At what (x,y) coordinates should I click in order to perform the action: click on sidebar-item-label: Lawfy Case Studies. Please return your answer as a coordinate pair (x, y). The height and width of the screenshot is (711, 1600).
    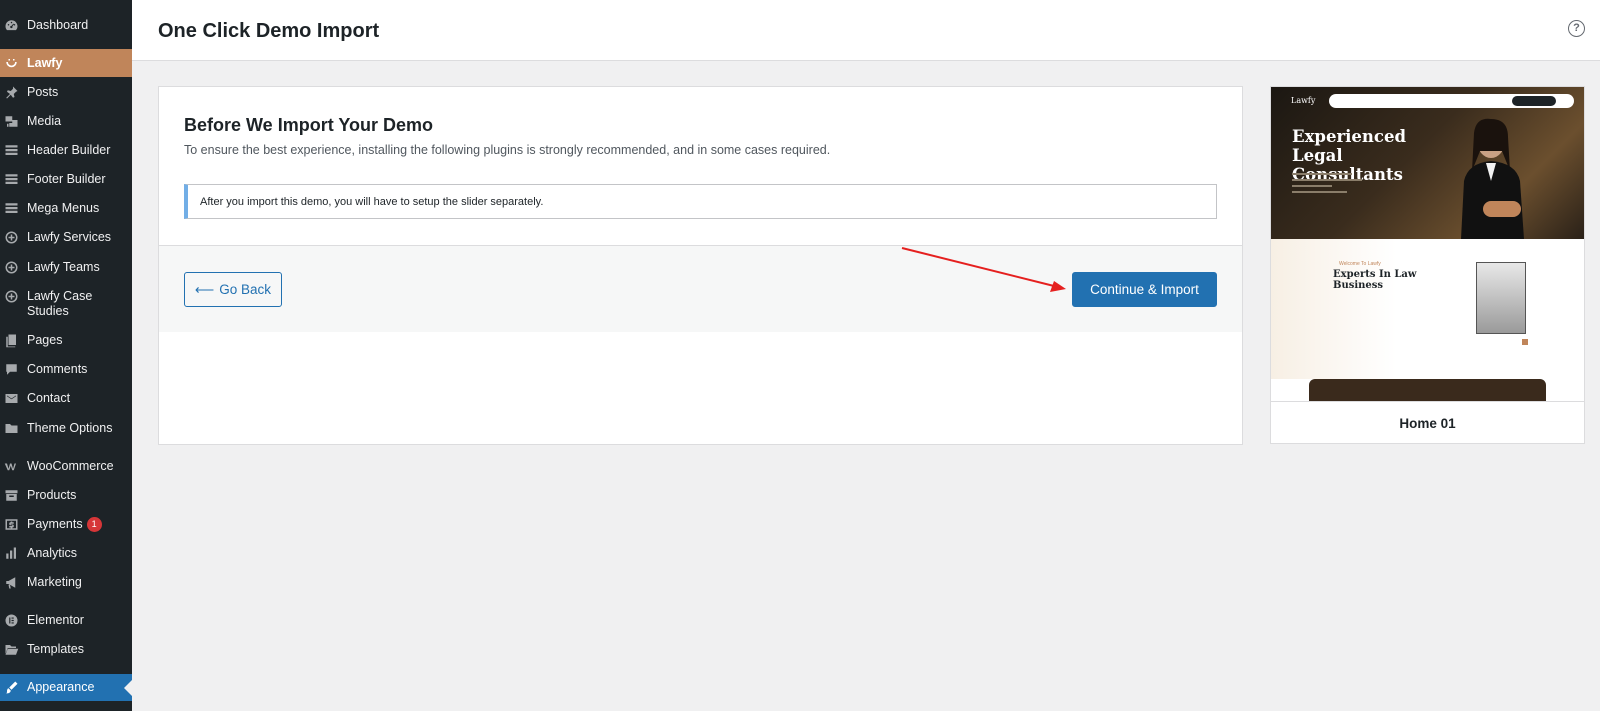
    Looking at the image, I should click on (60, 303).